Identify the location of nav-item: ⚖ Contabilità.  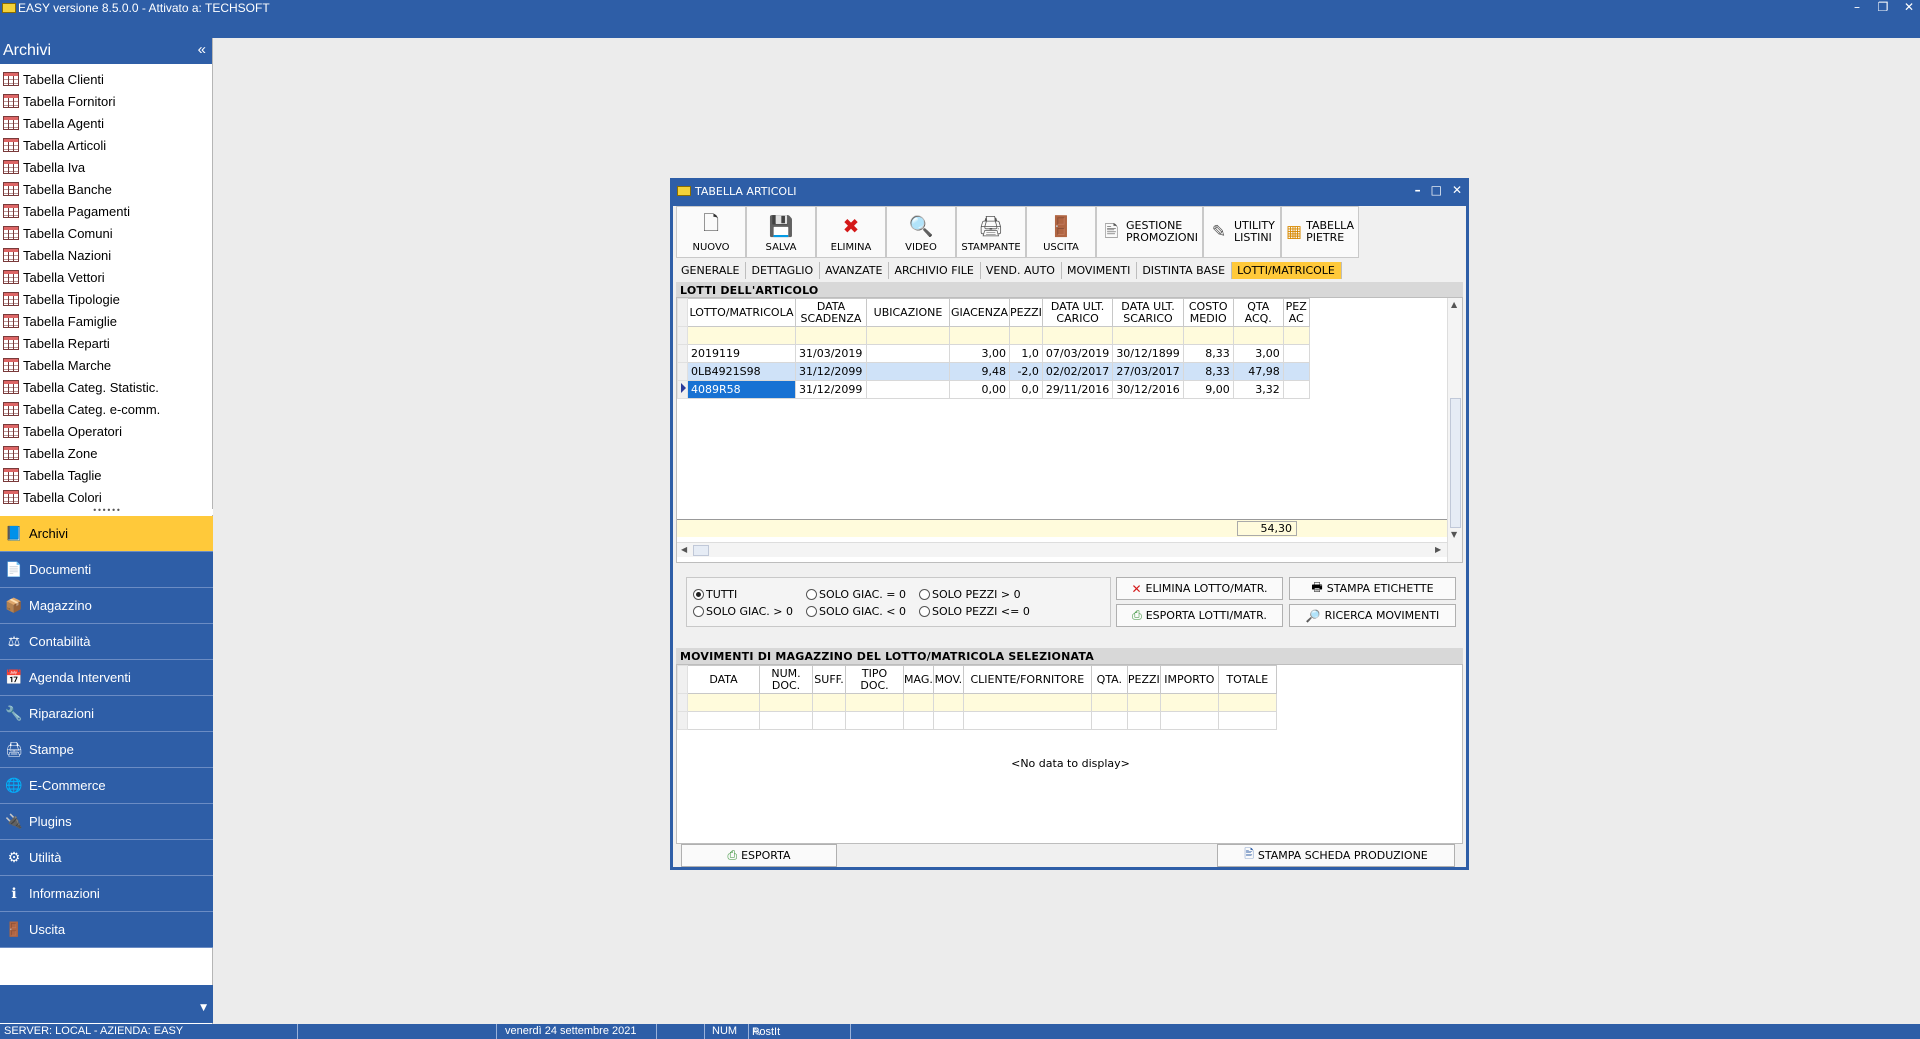
(106, 642).